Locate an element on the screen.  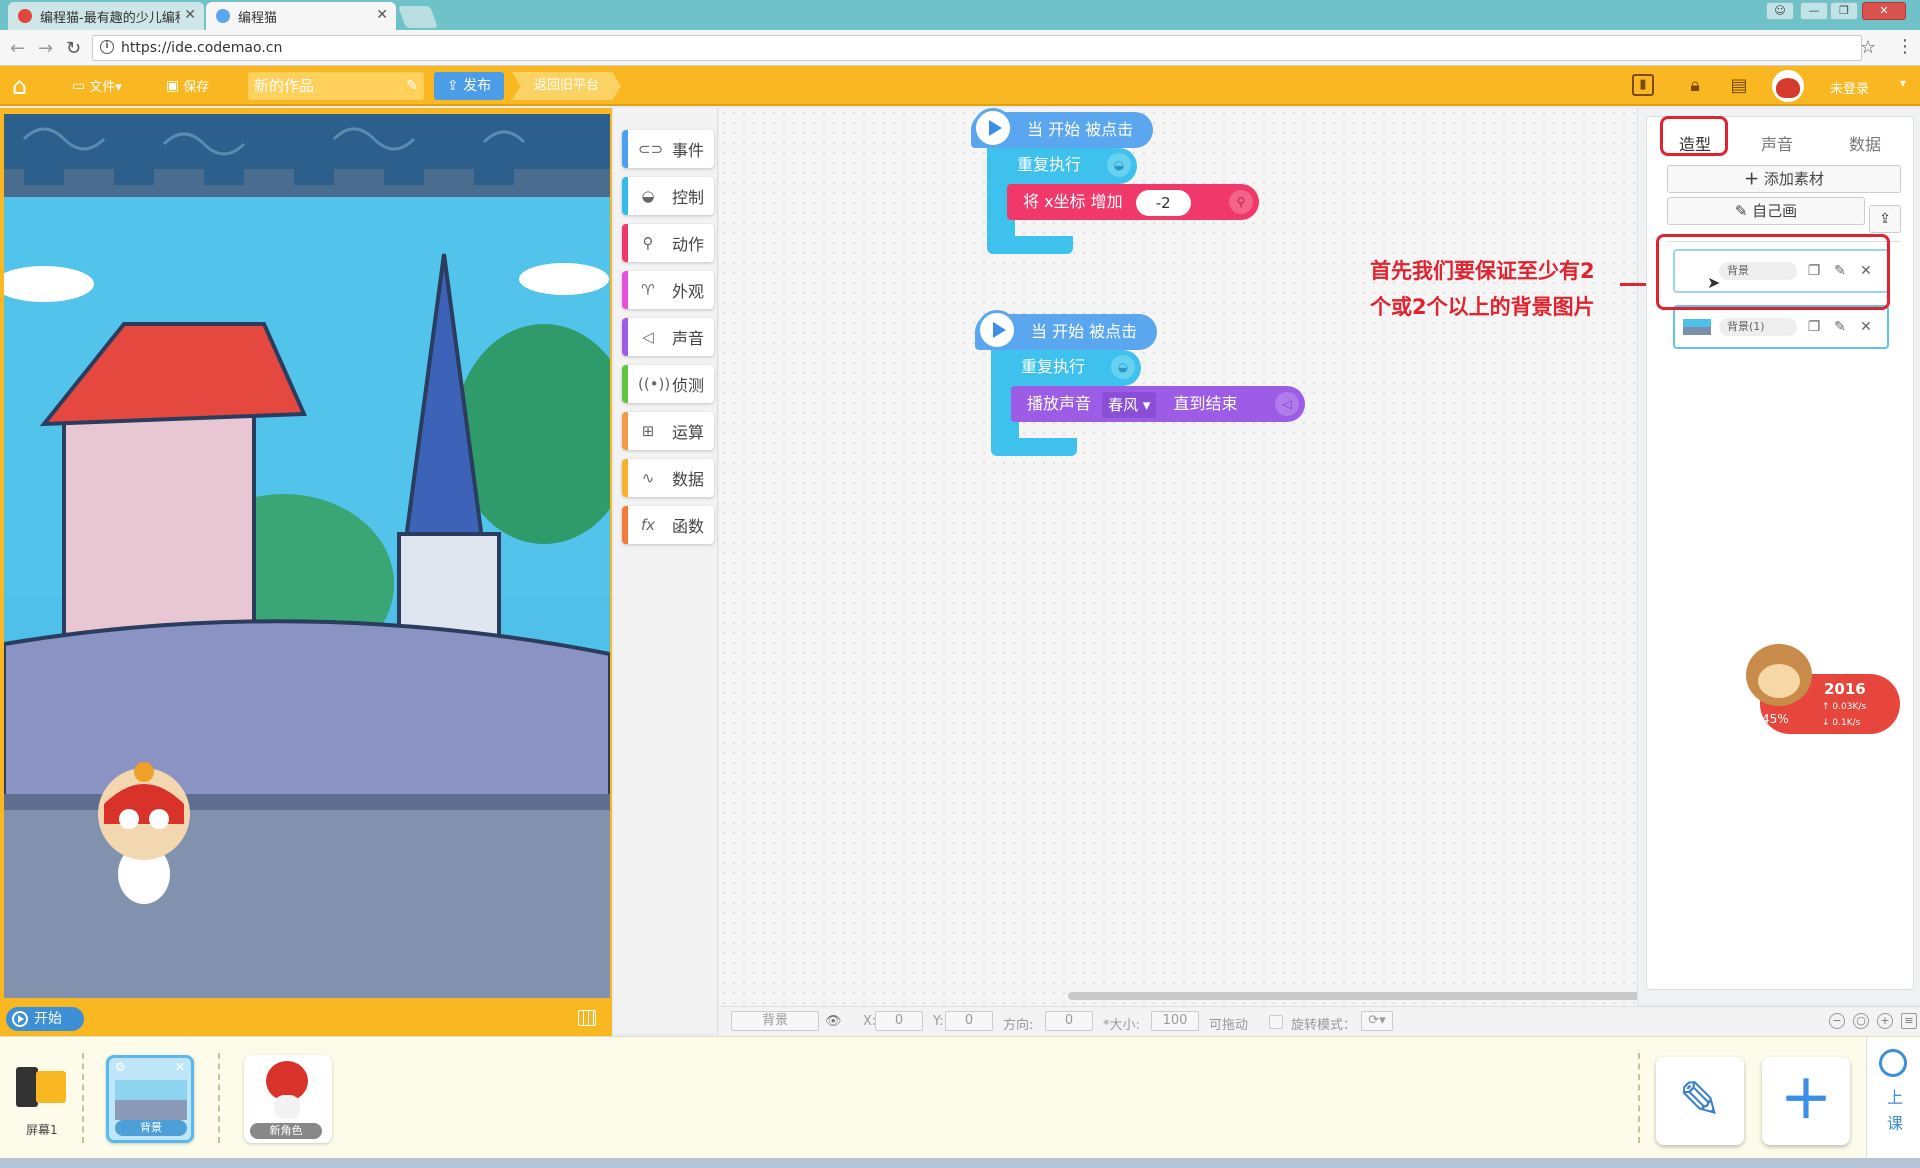
home-icon: ⌂ is located at coordinates (19, 86).